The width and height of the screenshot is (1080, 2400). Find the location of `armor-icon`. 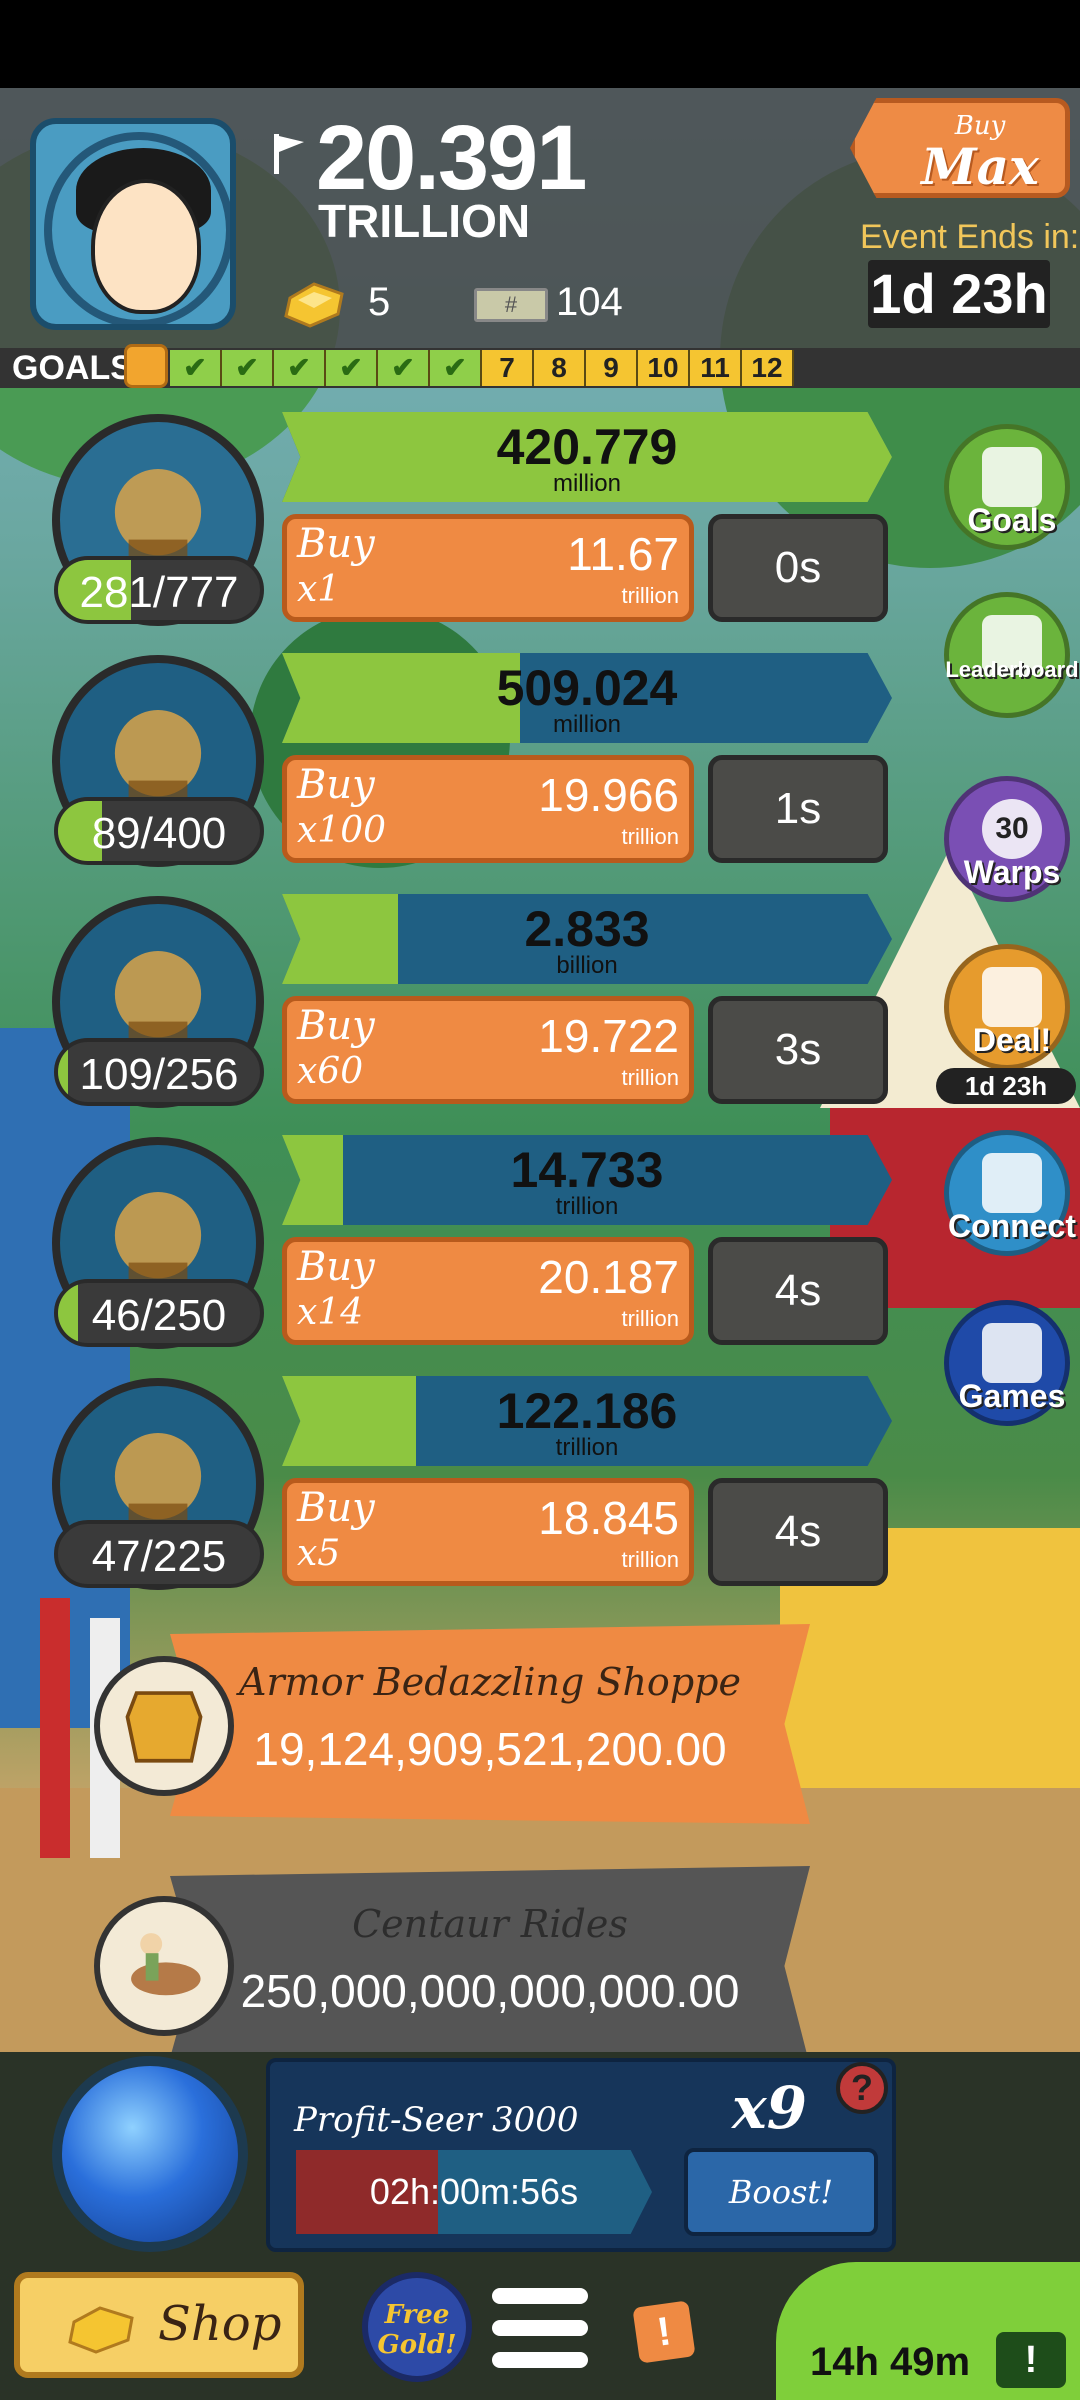

armor-icon is located at coordinates (164, 1726).